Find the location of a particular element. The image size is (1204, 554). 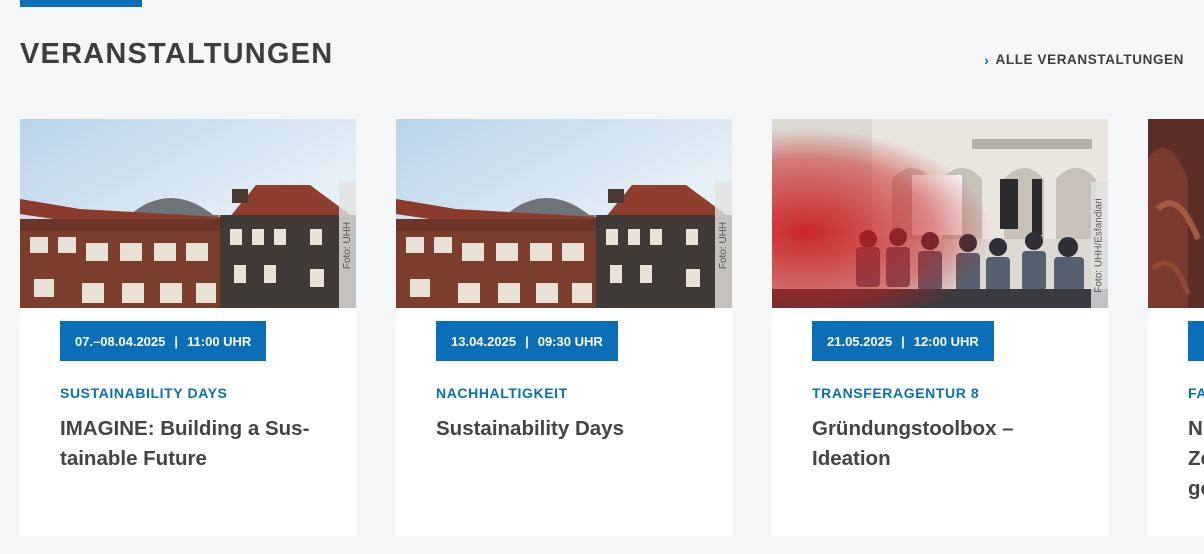

event-date-badge: 21.05.2025 | 12:00 UHR is located at coordinates (903, 341).